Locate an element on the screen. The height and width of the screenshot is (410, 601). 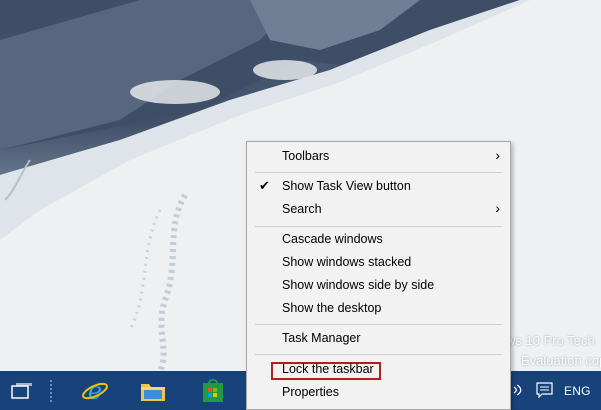
task-view-button is located at coordinates (22, 390).